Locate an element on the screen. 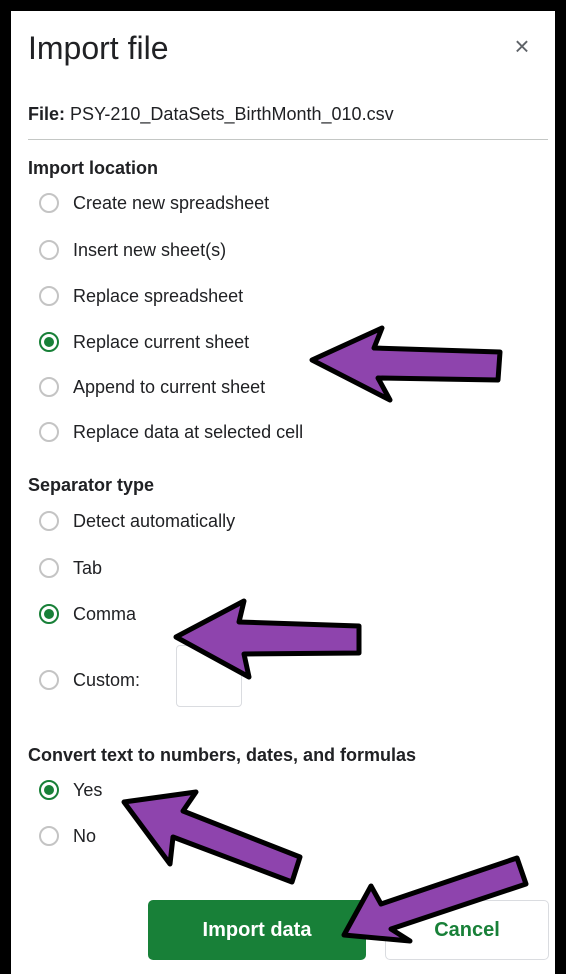 This screenshot has width=566, height=974. custom-separator-input is located at coordinates (209, 676).